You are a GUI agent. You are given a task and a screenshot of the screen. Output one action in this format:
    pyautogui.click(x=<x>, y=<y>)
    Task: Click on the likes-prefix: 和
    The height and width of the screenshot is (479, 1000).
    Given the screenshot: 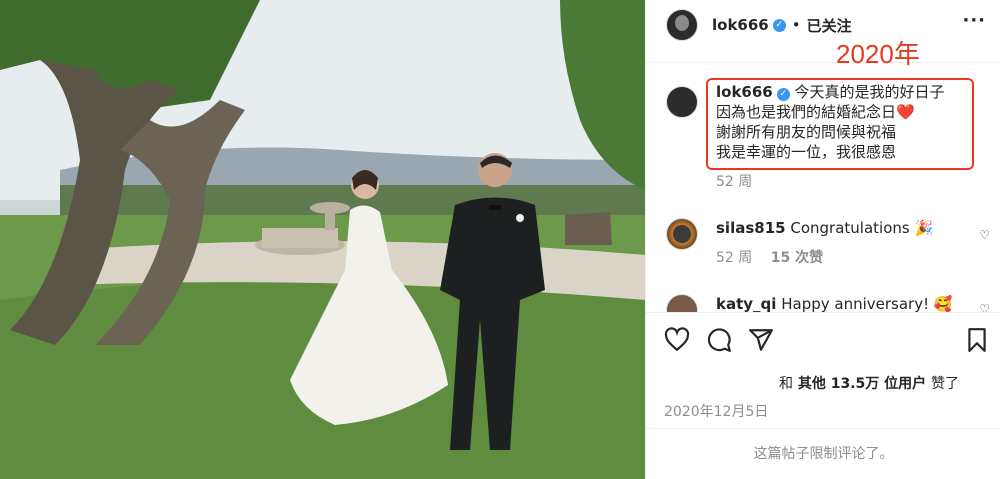 What is the action you would take?
    pyautogui.click(x=786, y=384)
    